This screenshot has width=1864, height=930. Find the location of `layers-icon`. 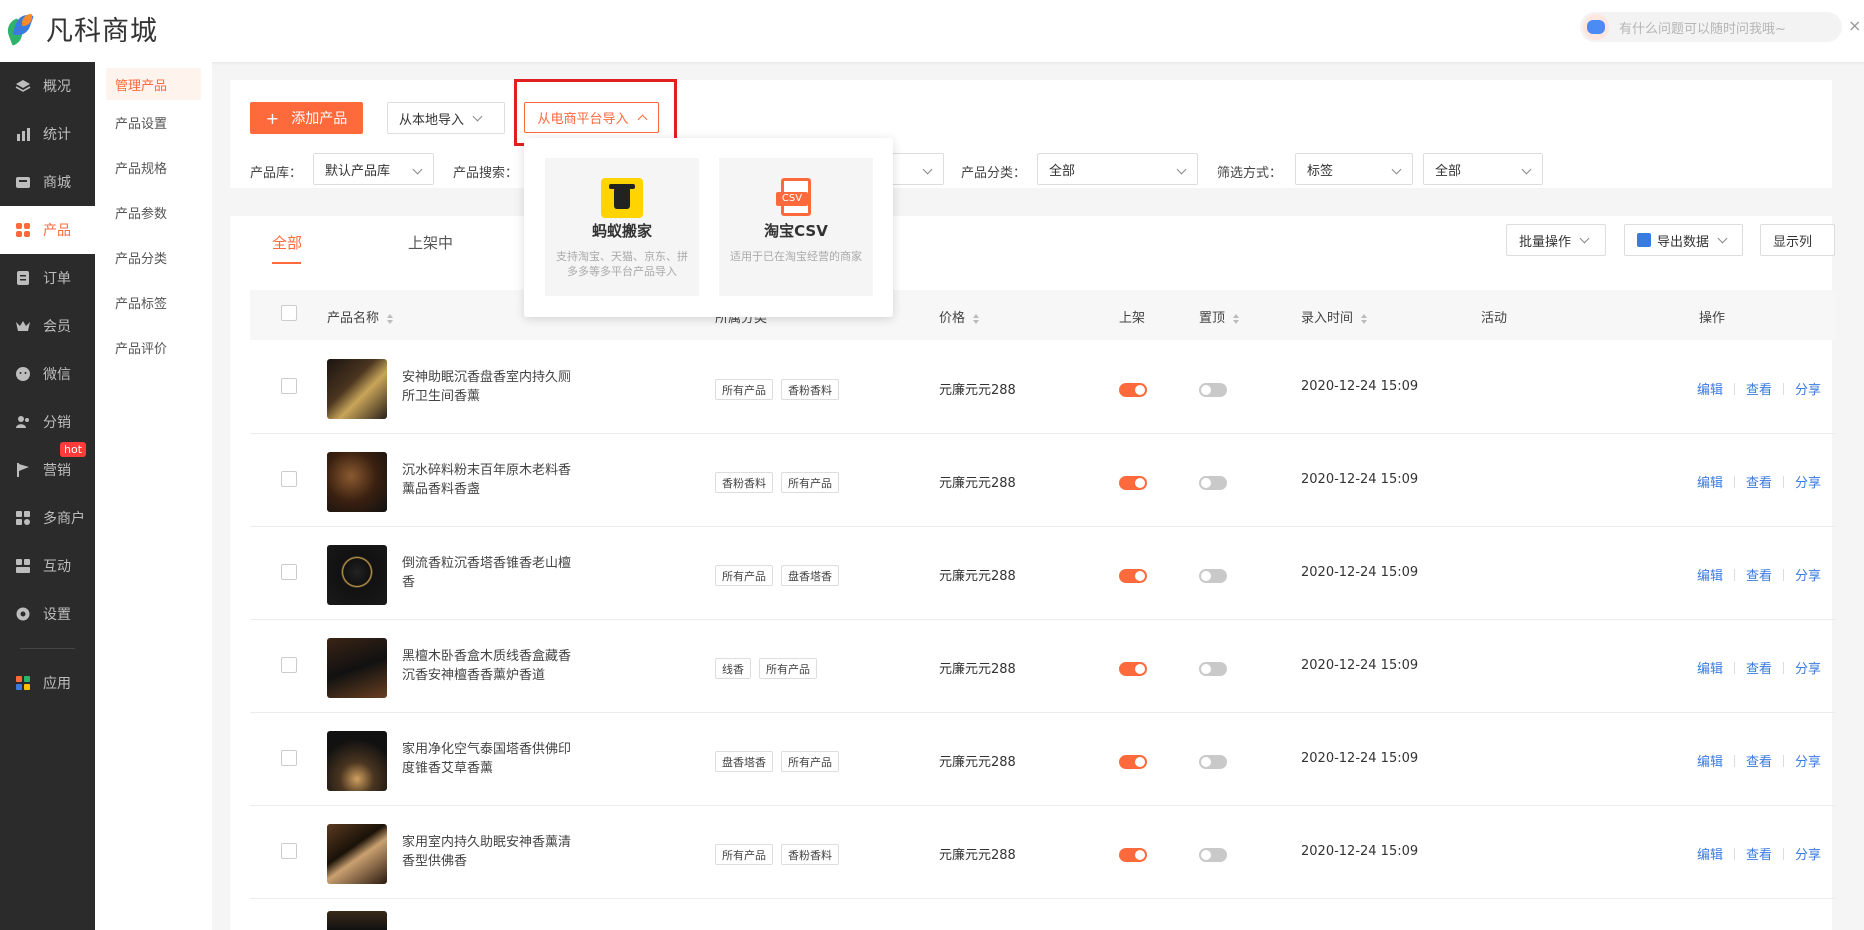

layers-icon is located at coordinates (23, 86).